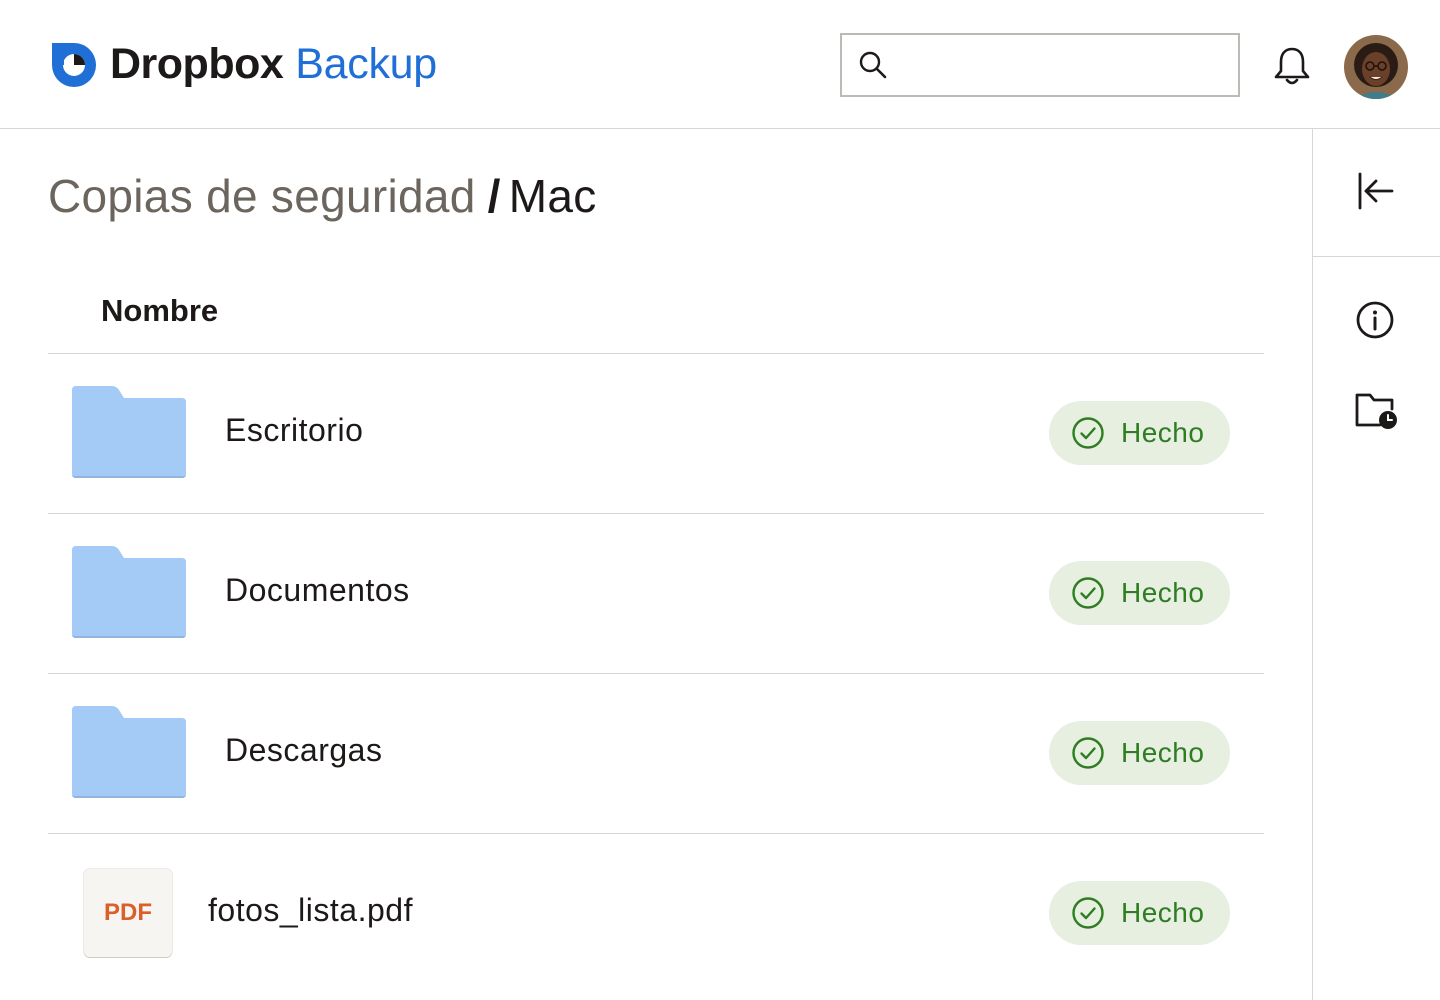  What do you see at coordinates (720, 64) in the screenshot?
I see `app-header: Dropbox Backup` at bounding box center [720, 64].